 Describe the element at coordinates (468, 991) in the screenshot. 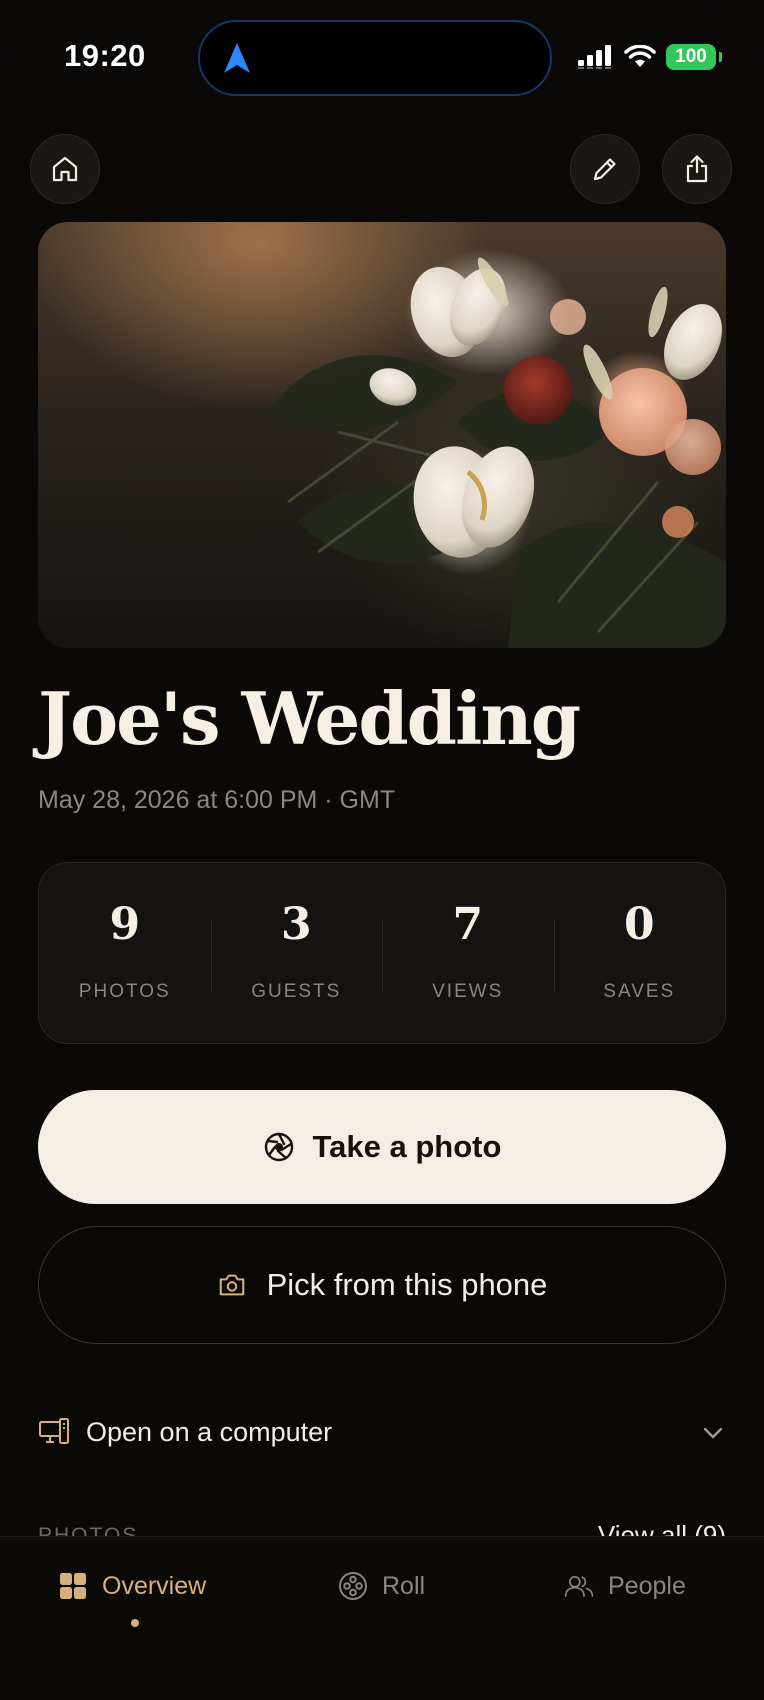

I see `stat-label: VIEWS` at that location.